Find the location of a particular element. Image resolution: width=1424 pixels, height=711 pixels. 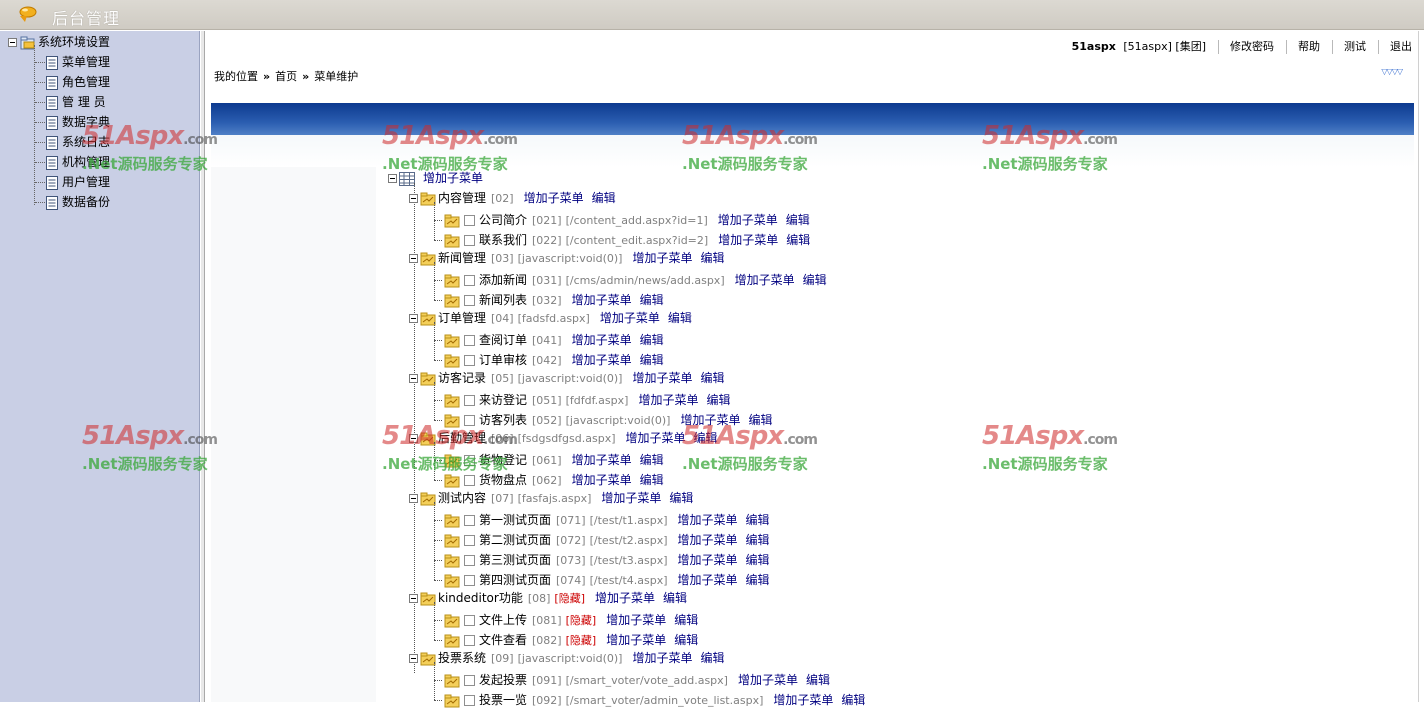

menu-group-name: 测试内容 is located at coordinates (462, 498).